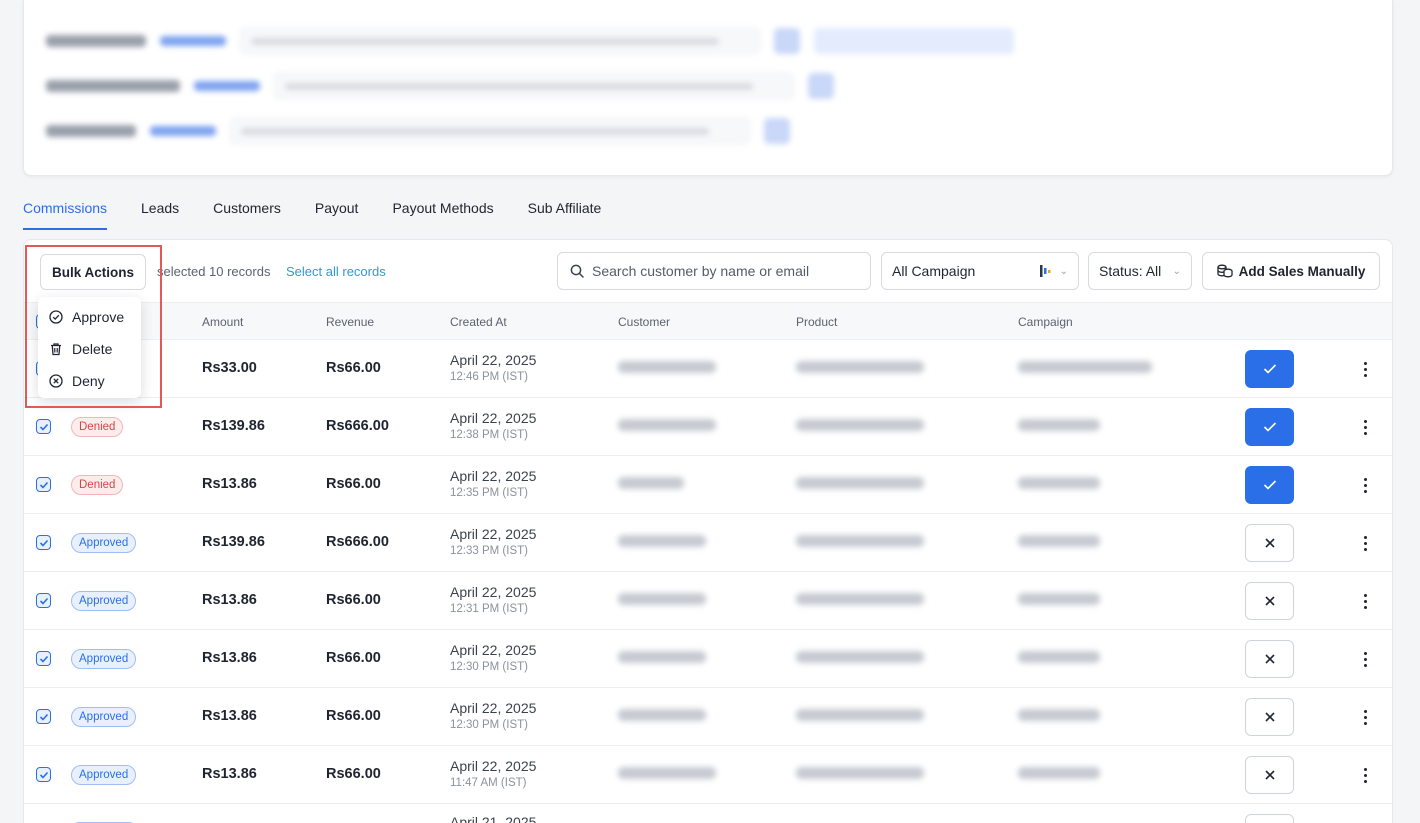  I want to click on menu-item-deny: Deny, so click(89, 381).